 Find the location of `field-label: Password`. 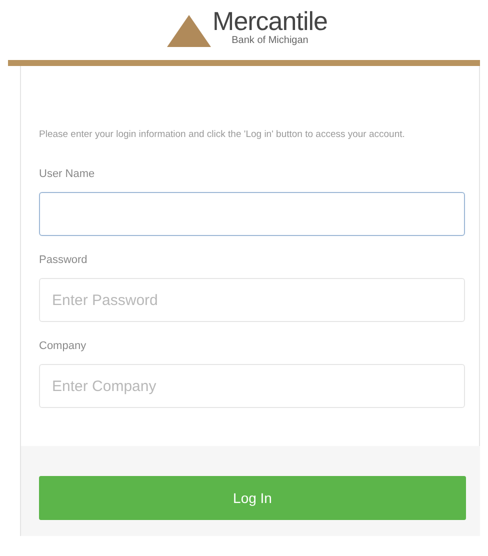

field-label: Password is located at coordinates (63, 260).